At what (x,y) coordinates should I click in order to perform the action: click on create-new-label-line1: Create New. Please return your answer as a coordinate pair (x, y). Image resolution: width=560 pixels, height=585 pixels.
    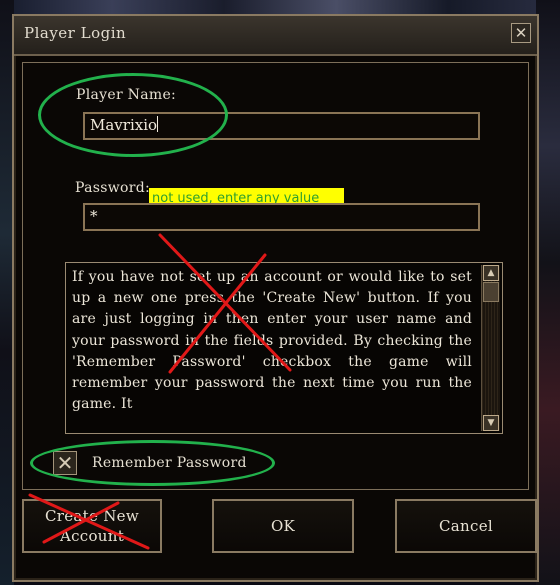
    Looking at the image, I should click on (92, 516).